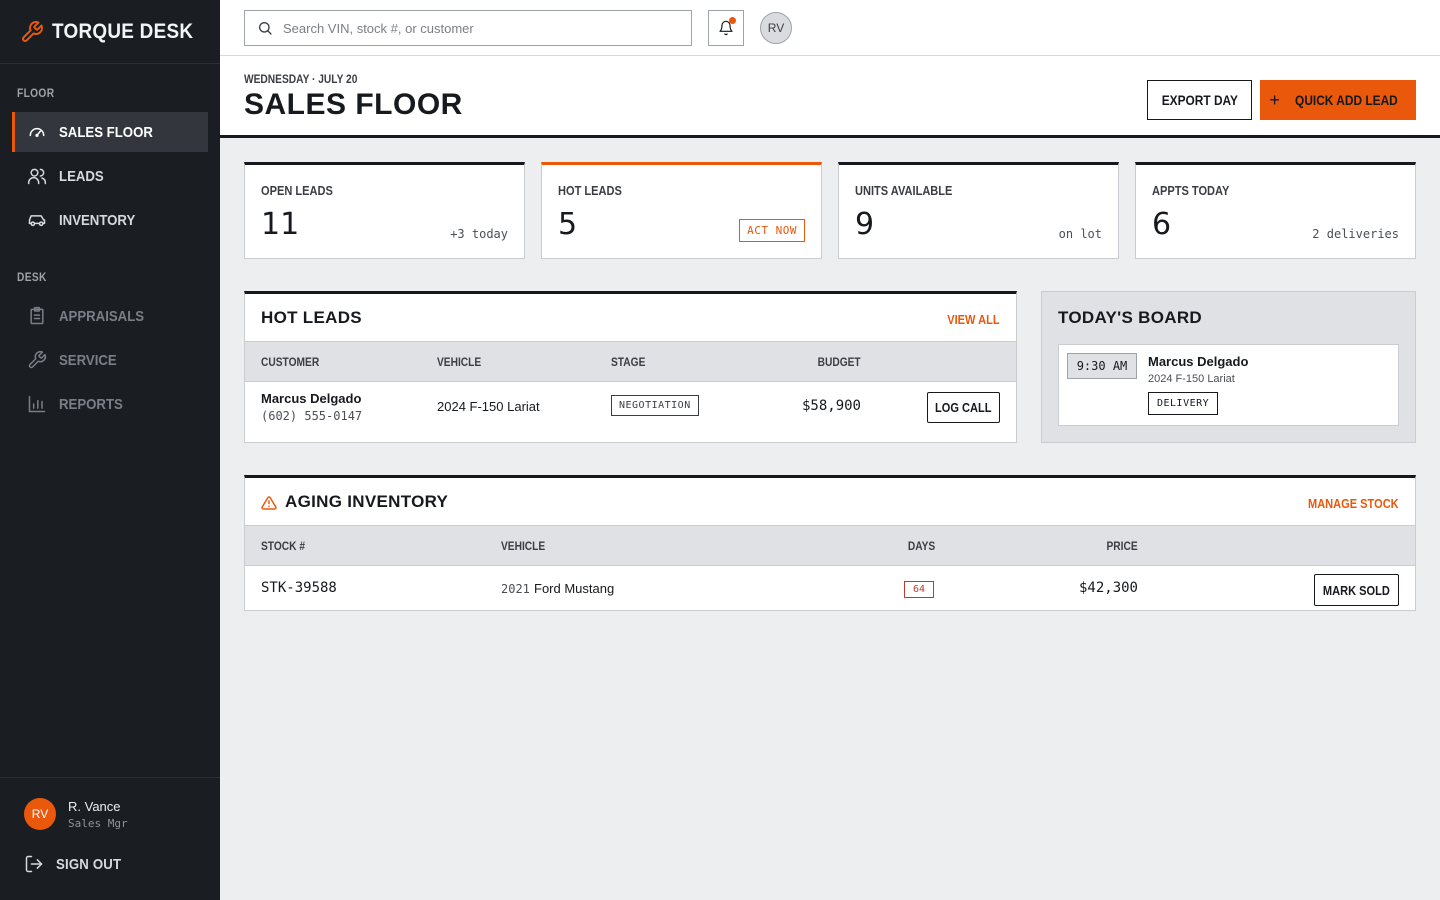  I want to click on kpi-value: 11, so click(280, 224).